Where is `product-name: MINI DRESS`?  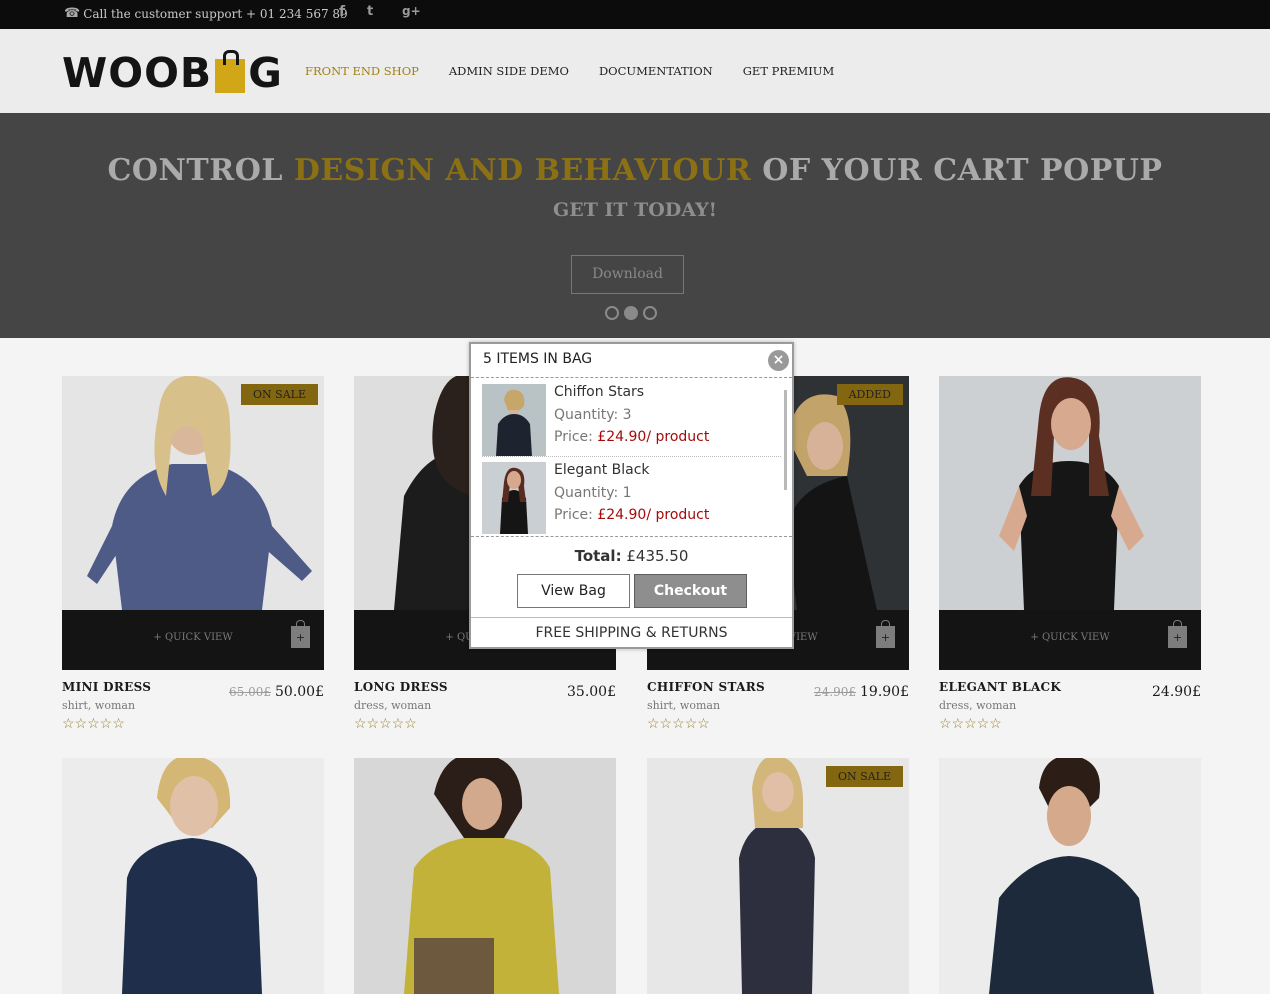 product-name: MINI DRESS is located at coordinates (106, 687).